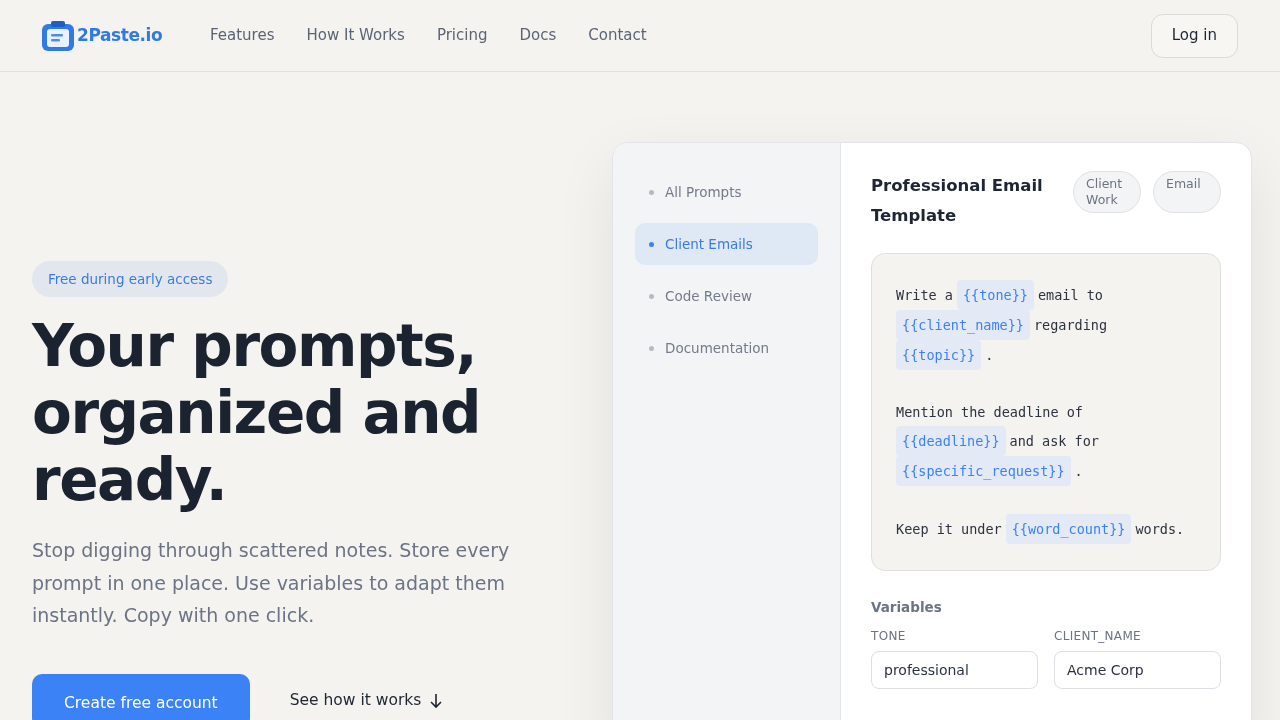 The height and width of the screenshot is (720, 1280). I want to click on prompt-text: Mention the deadline of, so click(989, 412).